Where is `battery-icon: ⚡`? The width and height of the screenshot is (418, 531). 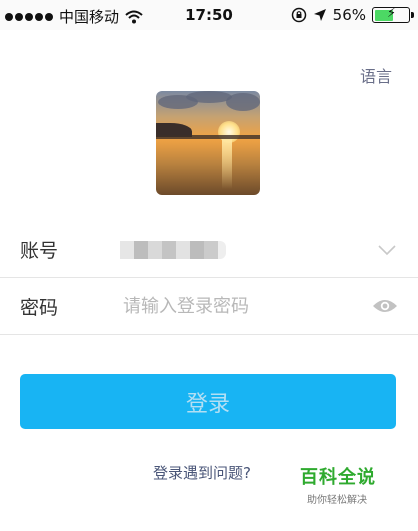
battery-icon: ⚡ is located at coordinates (393, 14).